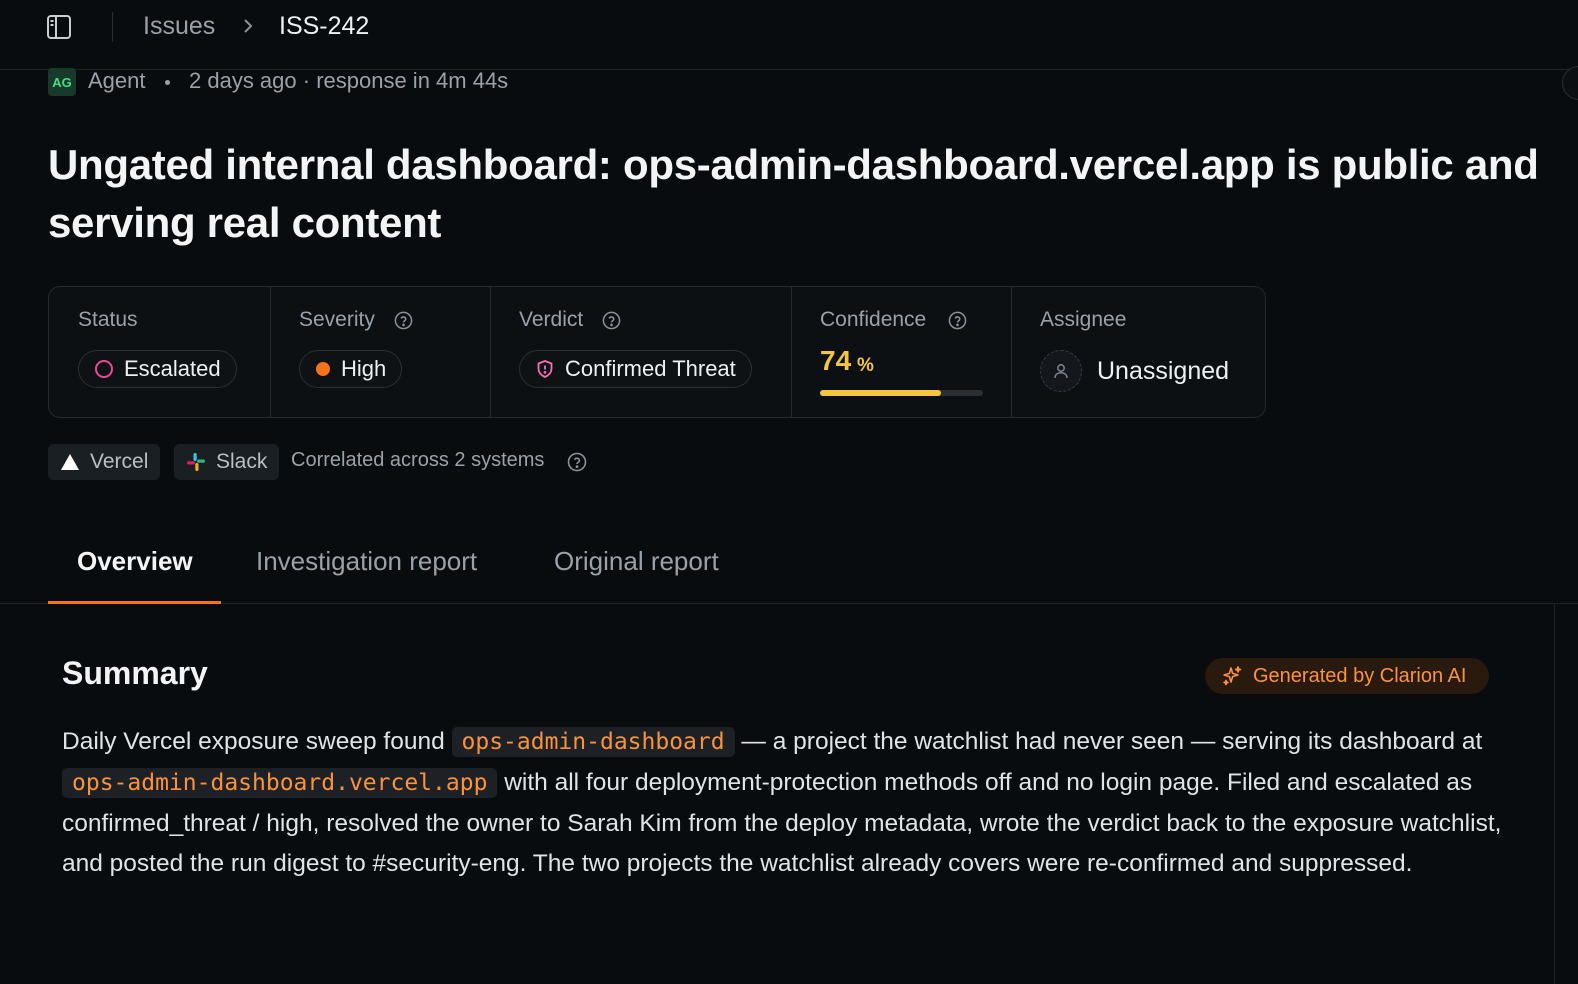 Image resolution: width=1578 pixels, height=984 pixels. I want to click on breadcrumb-current: ISS-242, so click(324, 26).